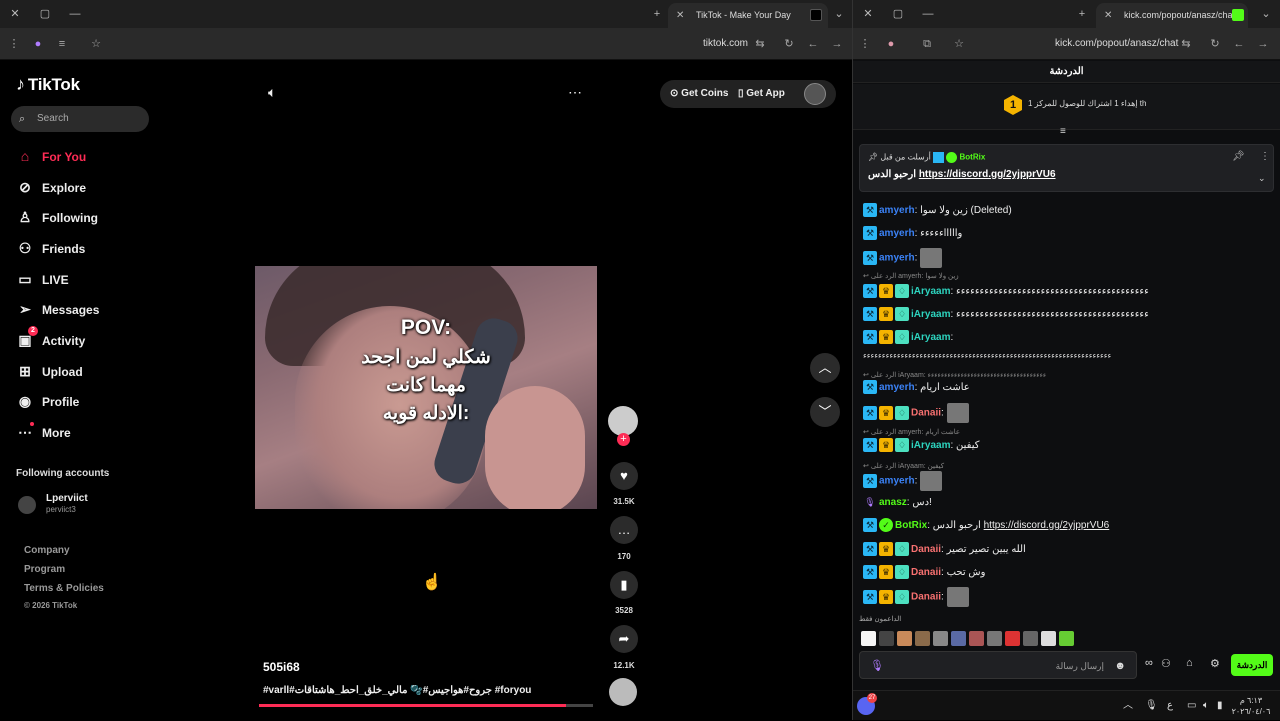  Describe the element at coordinates (1189, 663) in the screenshot. I see `store-icon: ⌂` at that location.